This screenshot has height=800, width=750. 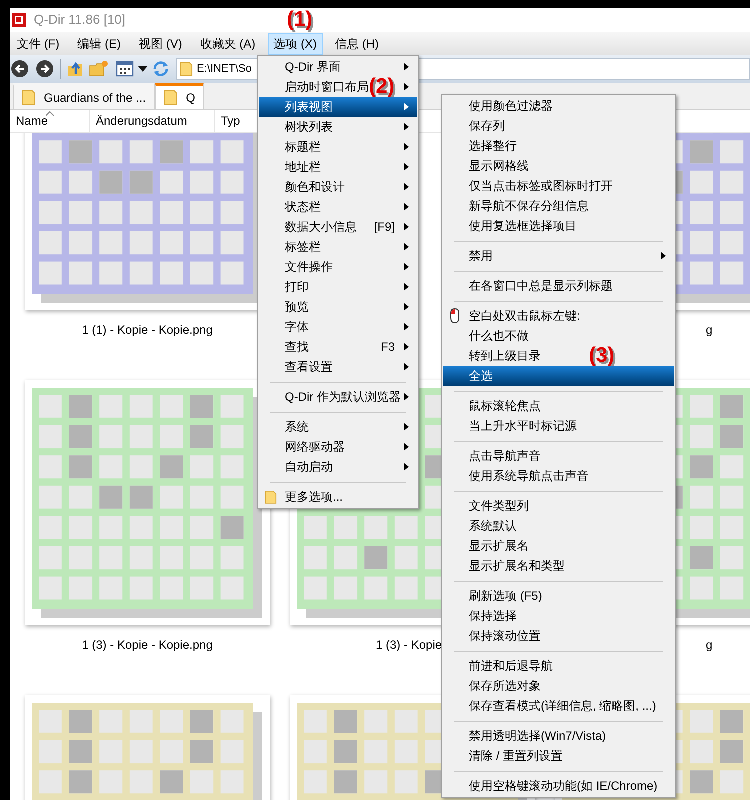 What do you see at coordinates (338, 307) in the screenshot?
I see `menu-item: 预览` at bounding box center [338, 307].